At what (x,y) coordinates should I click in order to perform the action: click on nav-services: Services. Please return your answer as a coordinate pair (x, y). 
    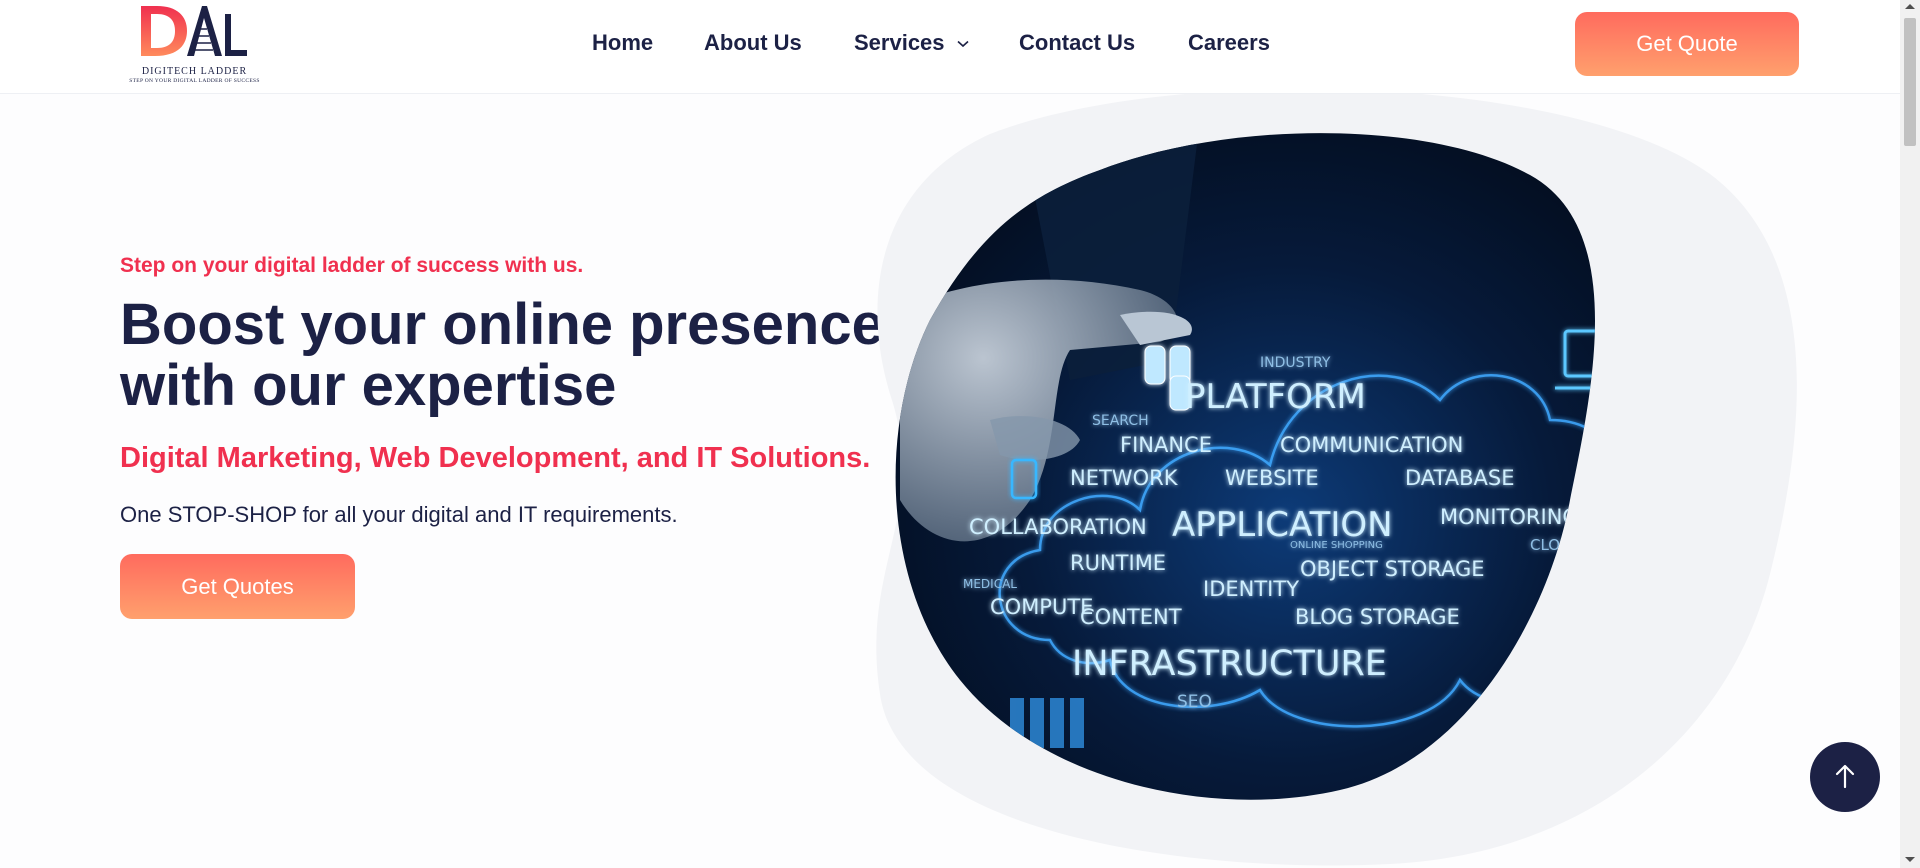
    Looking at the image, I should click on (911, 43).